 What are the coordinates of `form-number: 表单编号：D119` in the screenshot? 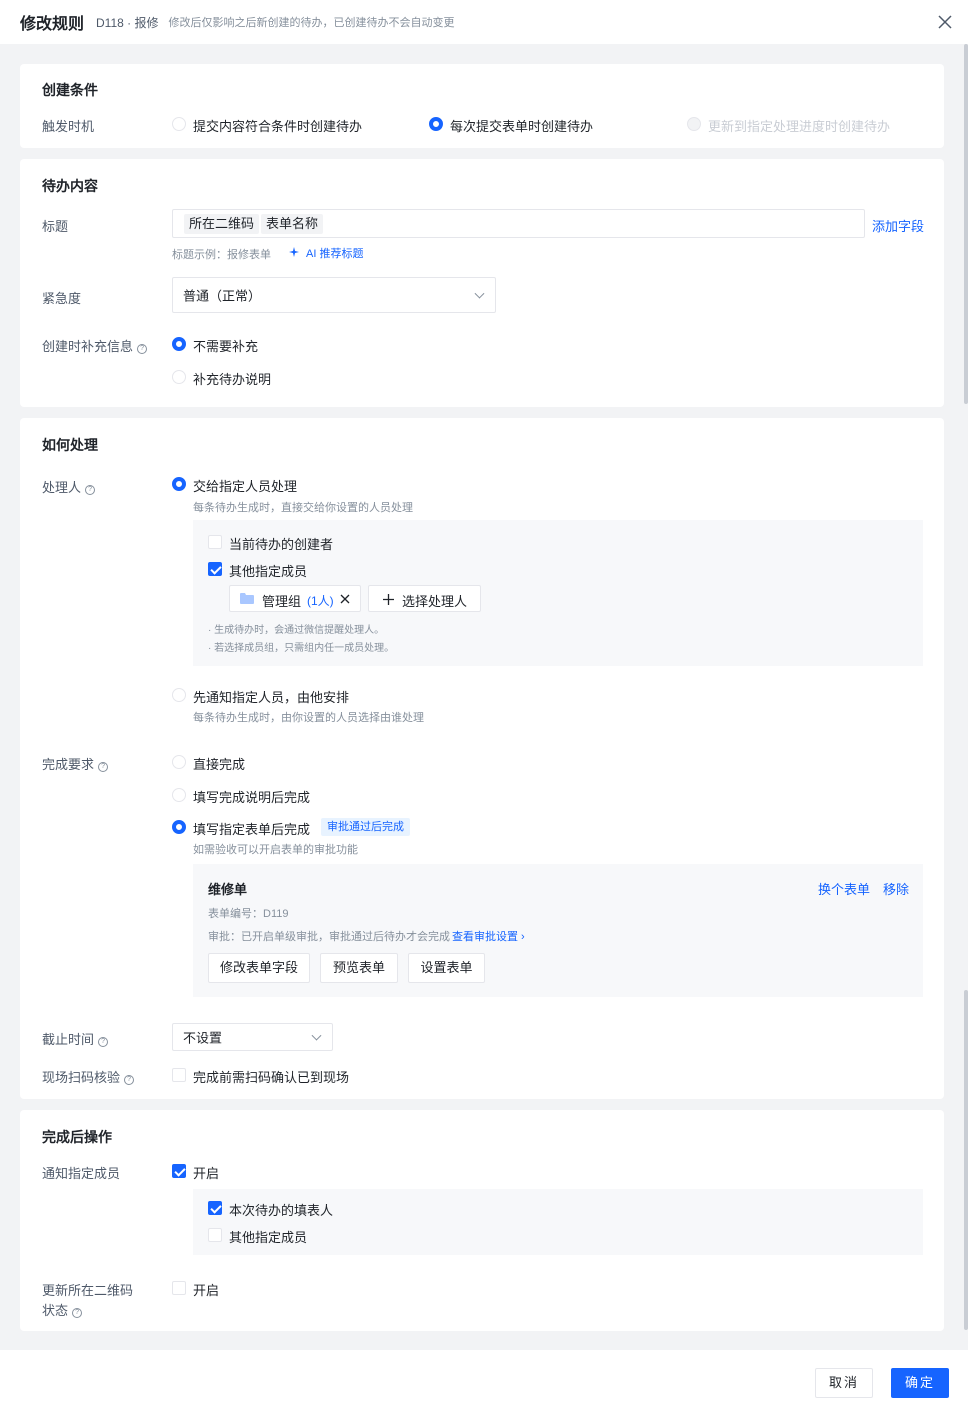 It's located at (248, 914).